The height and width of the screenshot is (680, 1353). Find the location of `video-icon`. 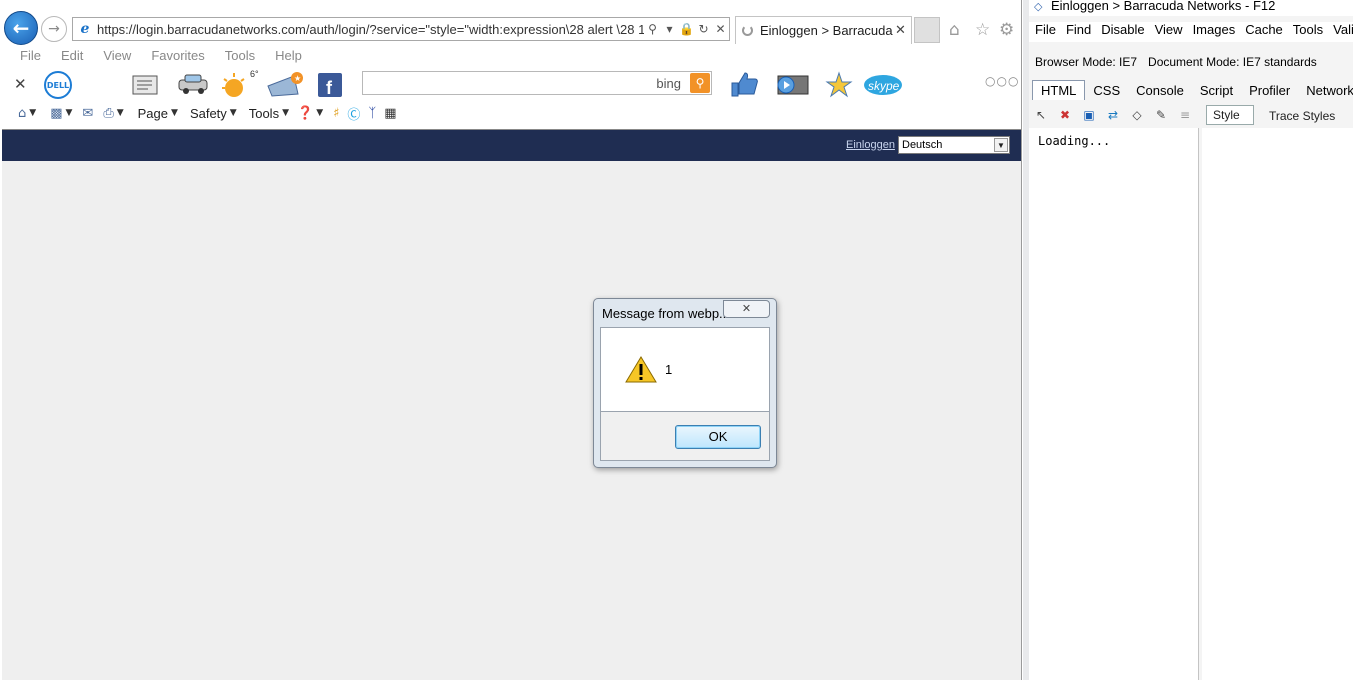

video-icon is located at coordinates (792, 84).